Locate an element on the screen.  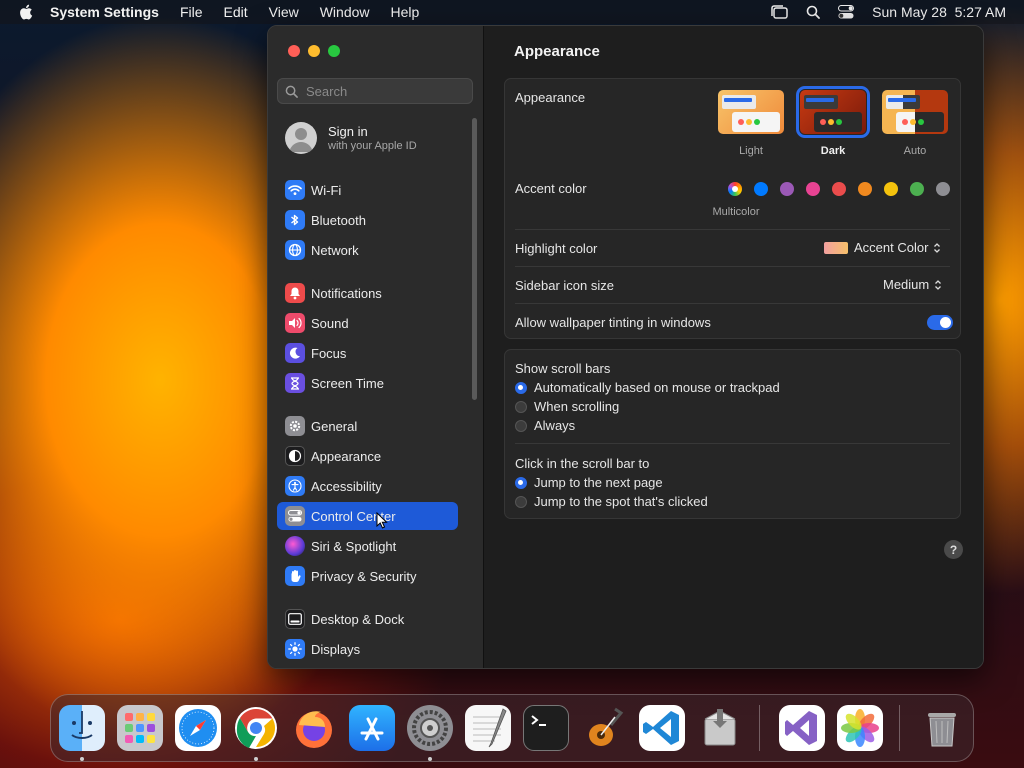
wifi-icon is located at coordinates (295, 190).